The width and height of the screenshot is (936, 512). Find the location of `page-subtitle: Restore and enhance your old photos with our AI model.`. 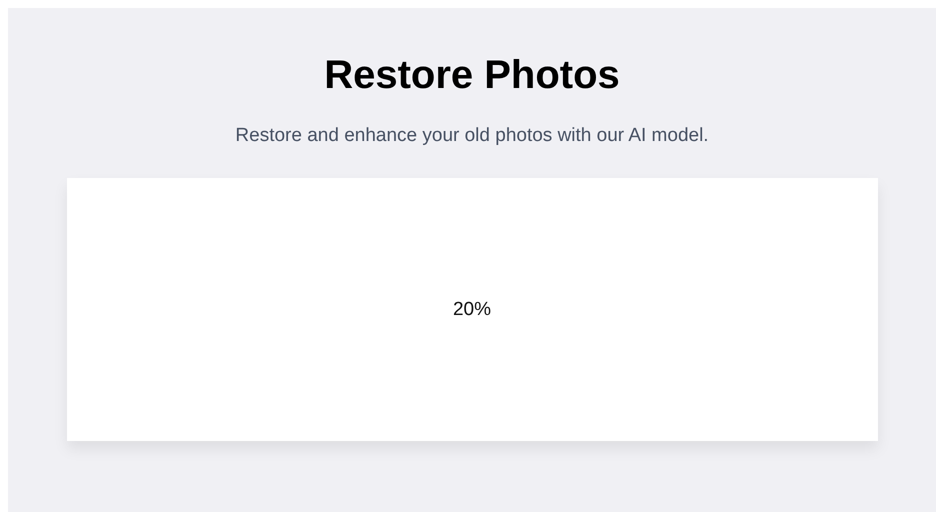

page-subtitle: Restore and enhance your old photos with our AI model. is located at coordinates (472, 136).